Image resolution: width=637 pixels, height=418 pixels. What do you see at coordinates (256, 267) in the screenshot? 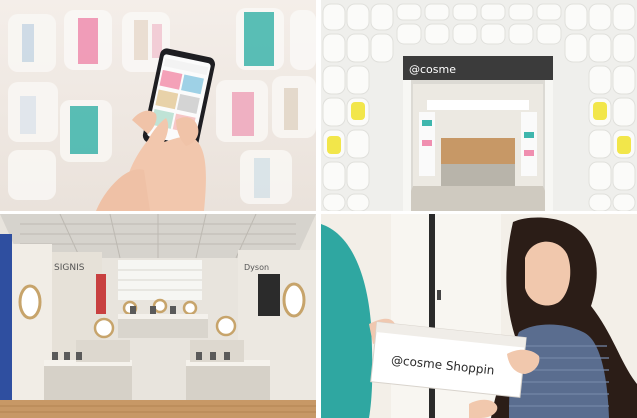
I see `brand-sign-2: Dyson` at bounding box center [256, 267].